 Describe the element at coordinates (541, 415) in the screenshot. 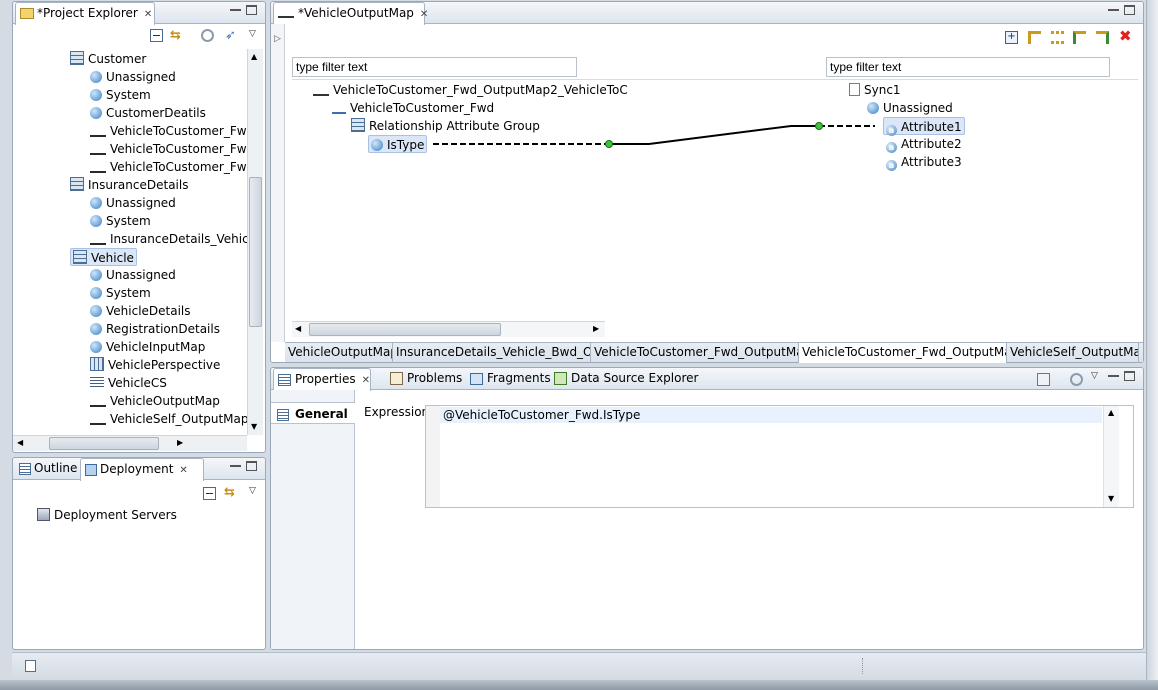

I see `expression-text: @VehicleToCustomer_Fwd.IsType` at that location.